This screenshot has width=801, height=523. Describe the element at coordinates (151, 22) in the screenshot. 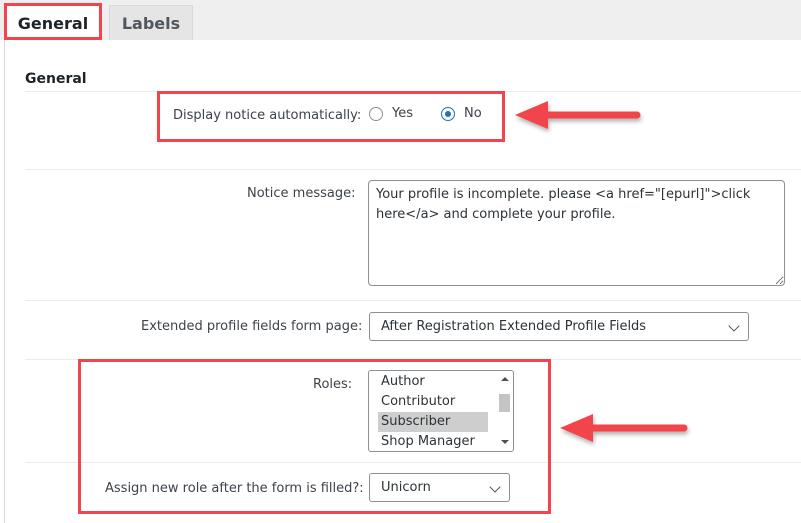

I see `tab-labels: Labels` at that location.